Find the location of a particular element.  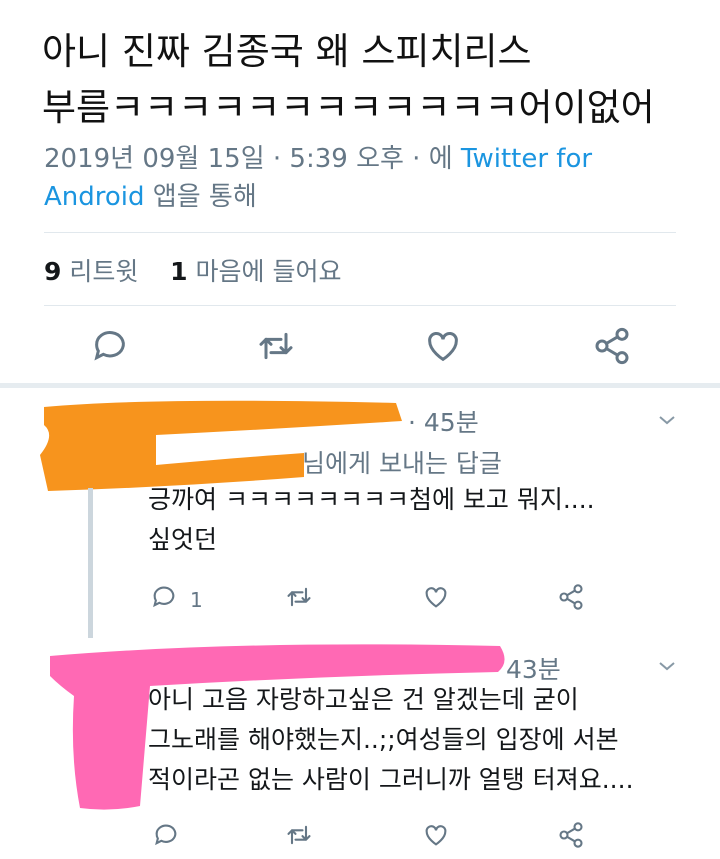

section-separator is located at coordinates (360, 385).